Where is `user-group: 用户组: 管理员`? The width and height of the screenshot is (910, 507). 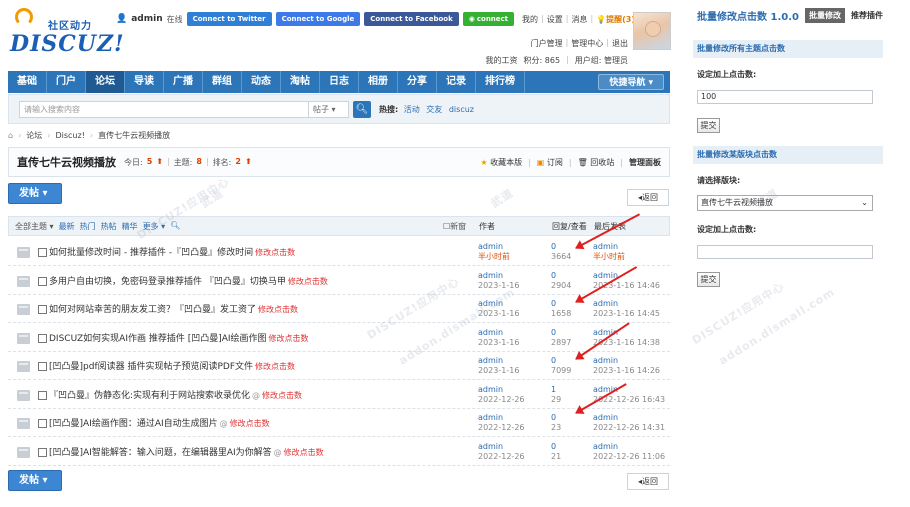
user-group: 用户组: 管理员 is located at coordinates (601, 60).